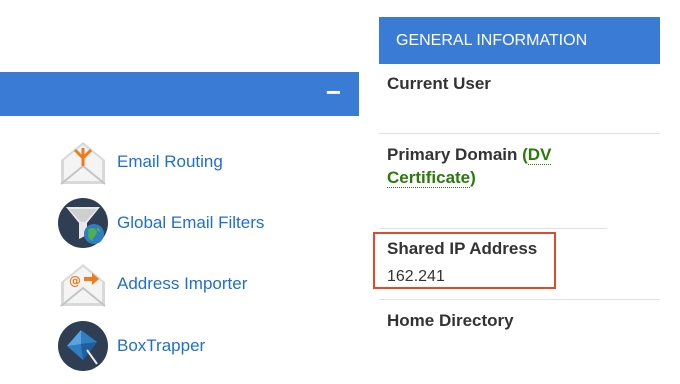 Image resolution: width=680 pixels, height=384 pixels. I want to click on divider-primary-domain, so click(493, 228).